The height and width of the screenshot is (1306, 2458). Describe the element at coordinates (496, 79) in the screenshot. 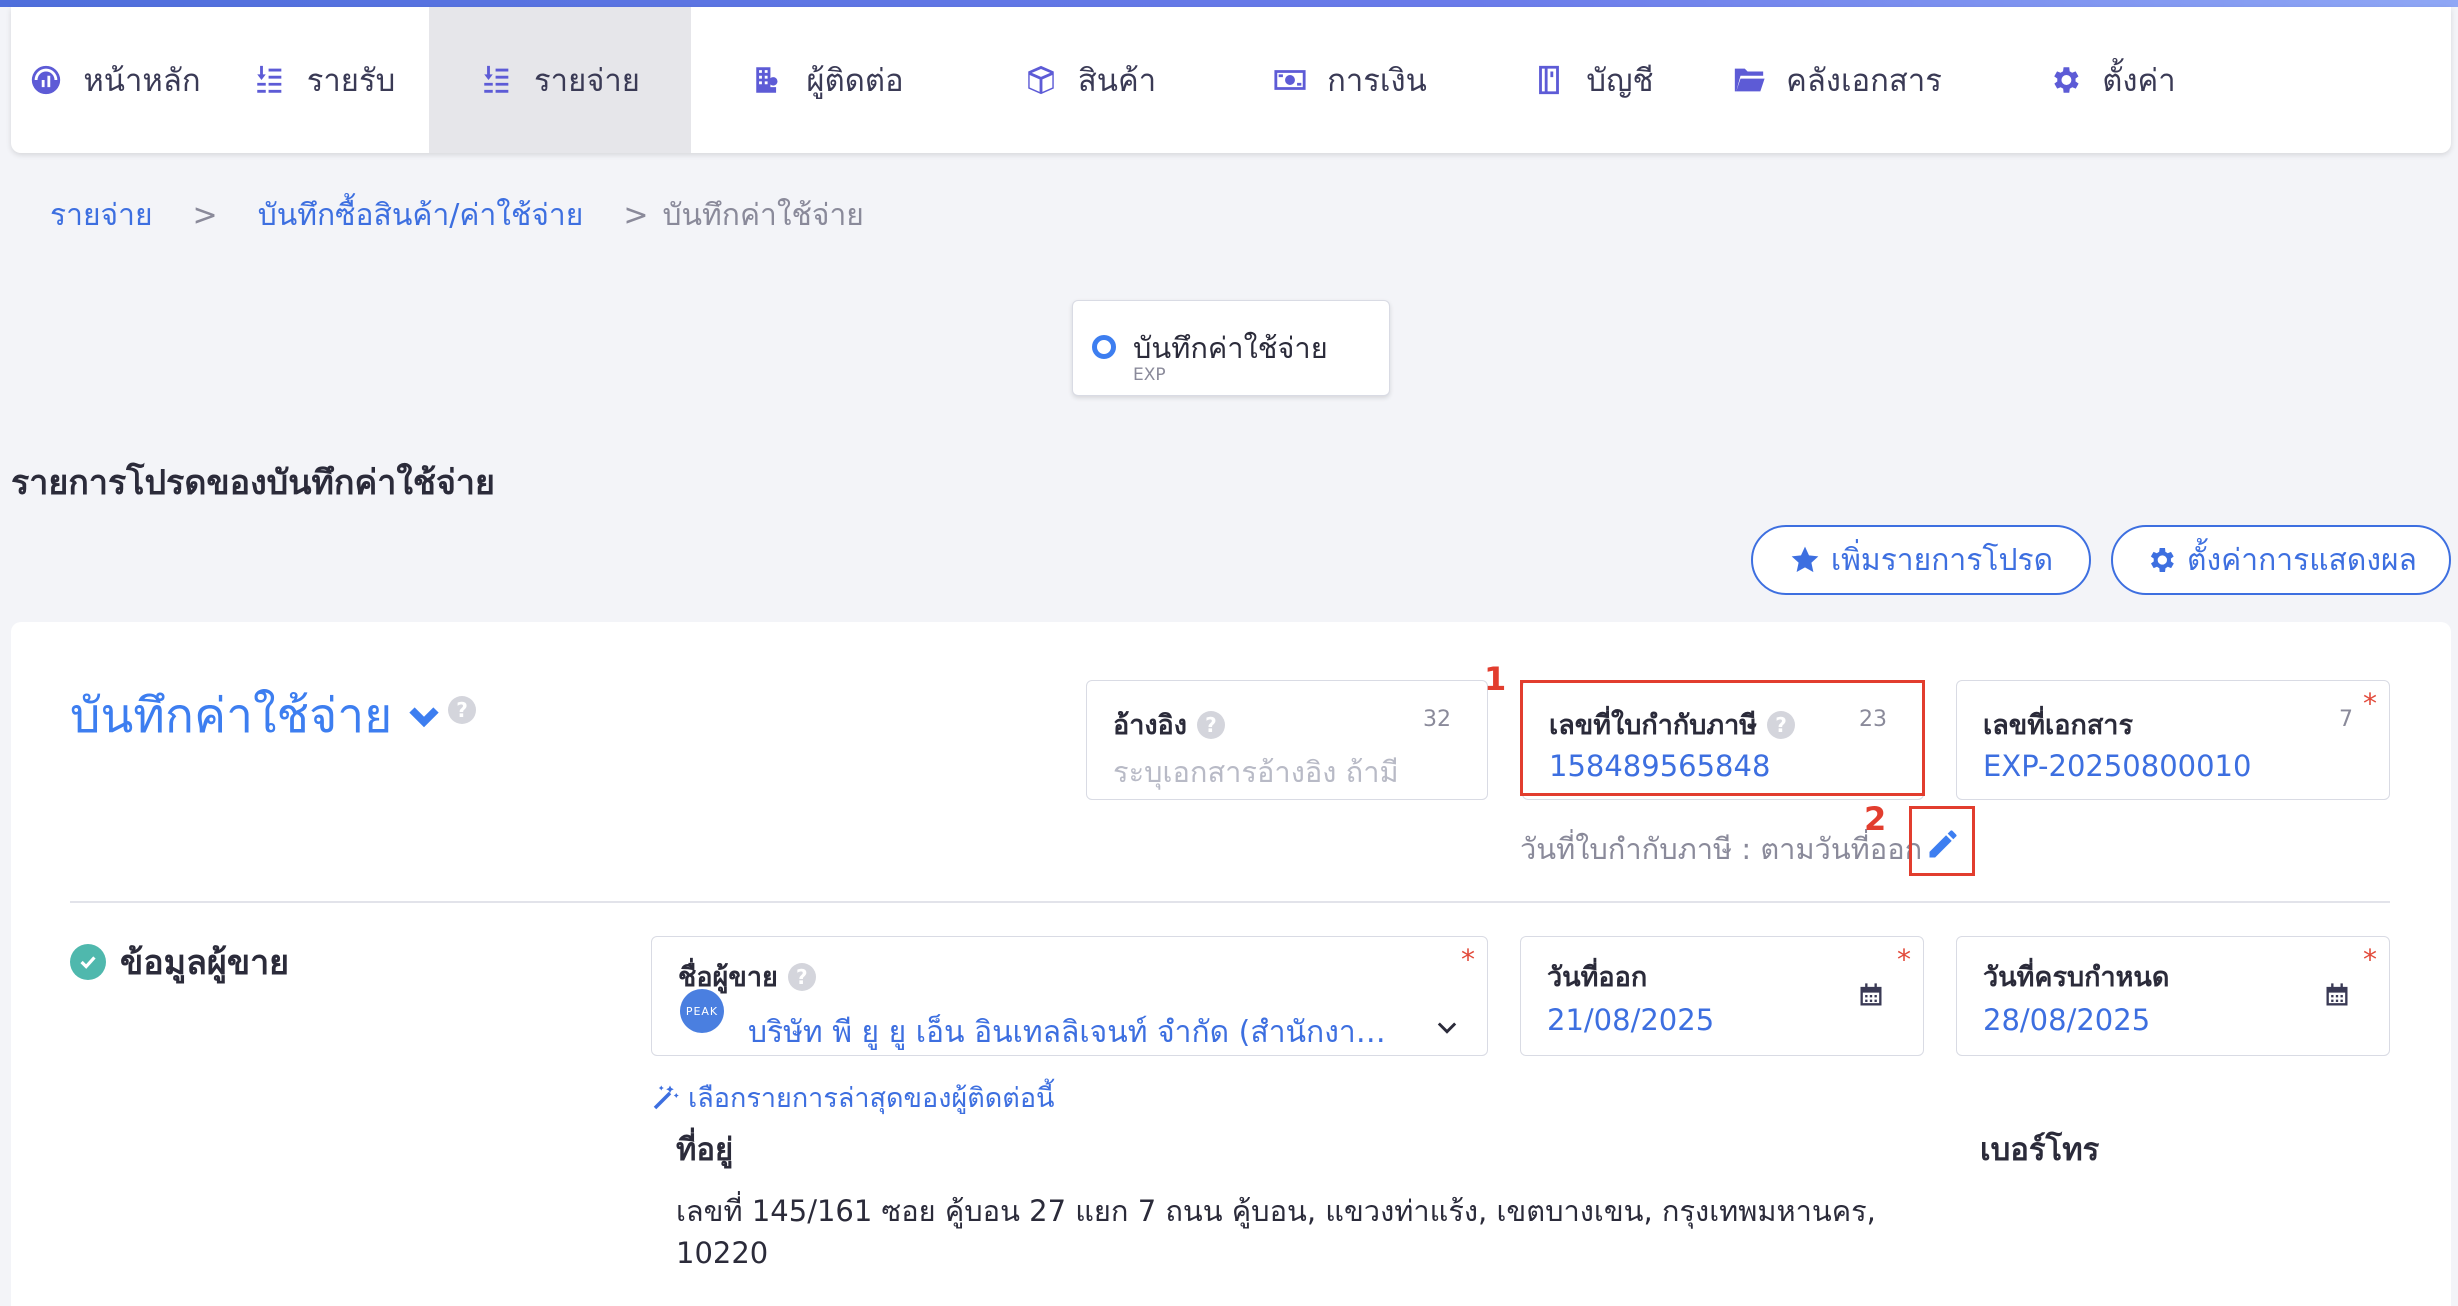

I see `expense-icon` at that location.